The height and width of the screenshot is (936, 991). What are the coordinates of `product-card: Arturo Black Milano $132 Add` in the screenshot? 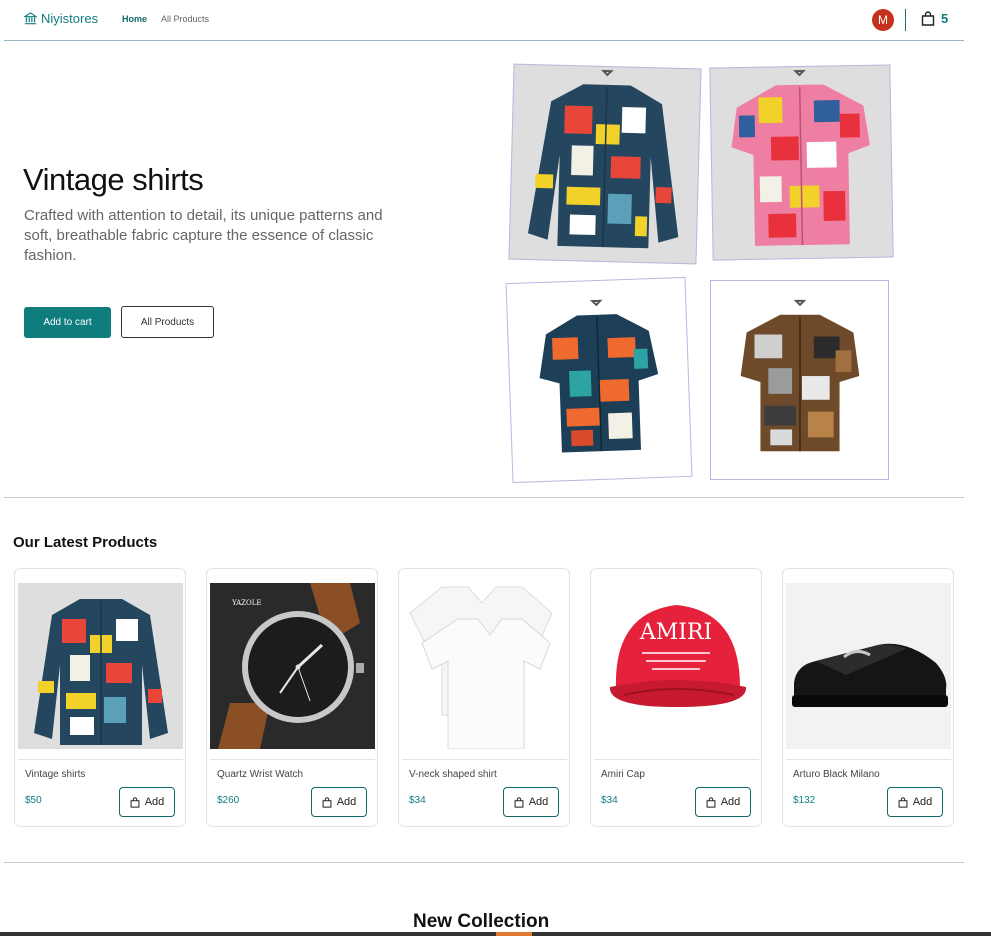 It's located at (868, 697).